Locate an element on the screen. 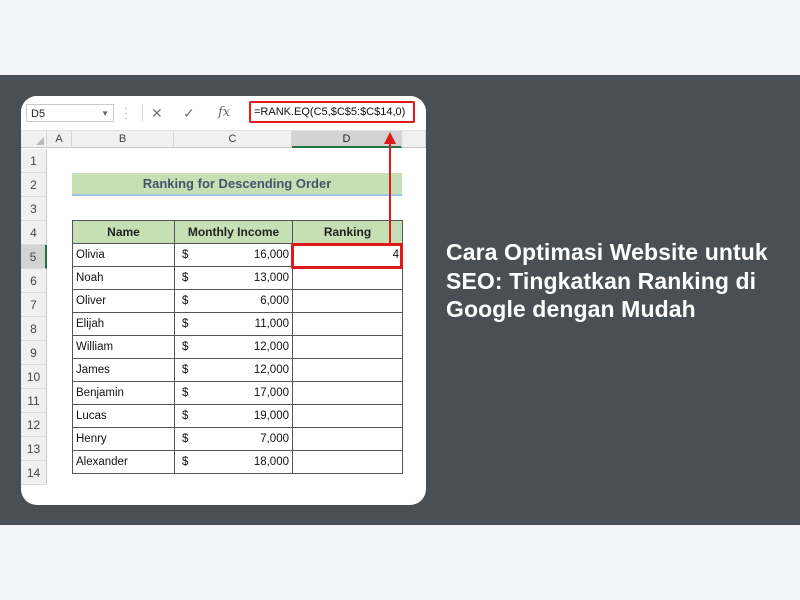 This screenshot has height=600, width=800. row-header: 9 is located at coordinates (34, 353).